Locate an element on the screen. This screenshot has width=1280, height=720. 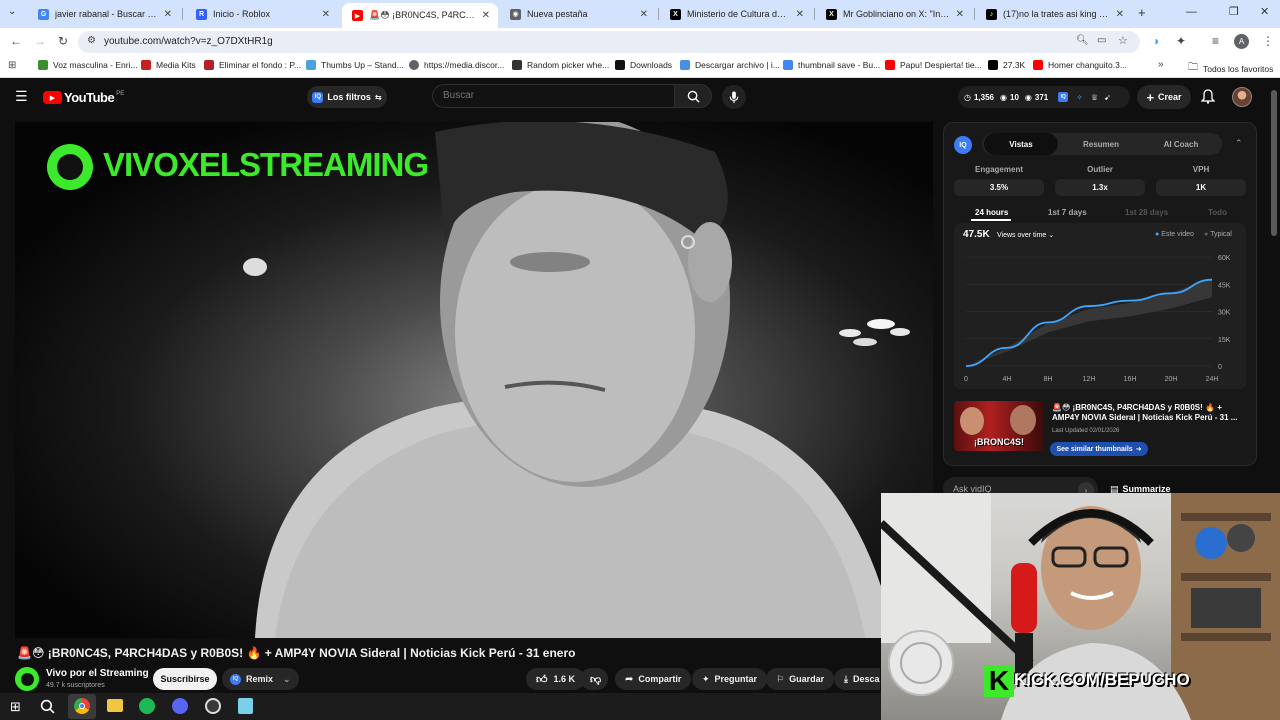
obs-icon is located at coordinates (213, 706).